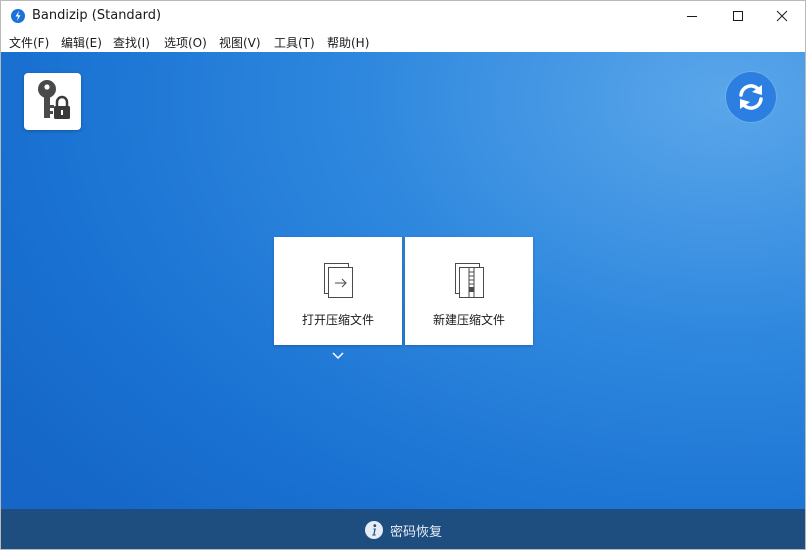 Image resolution: width=806 pixels, height=550 pixels. What do you see at coordinates (53, 99) in the screenshot?
I see `key-lock-icon` at bounding box center [53, 99].